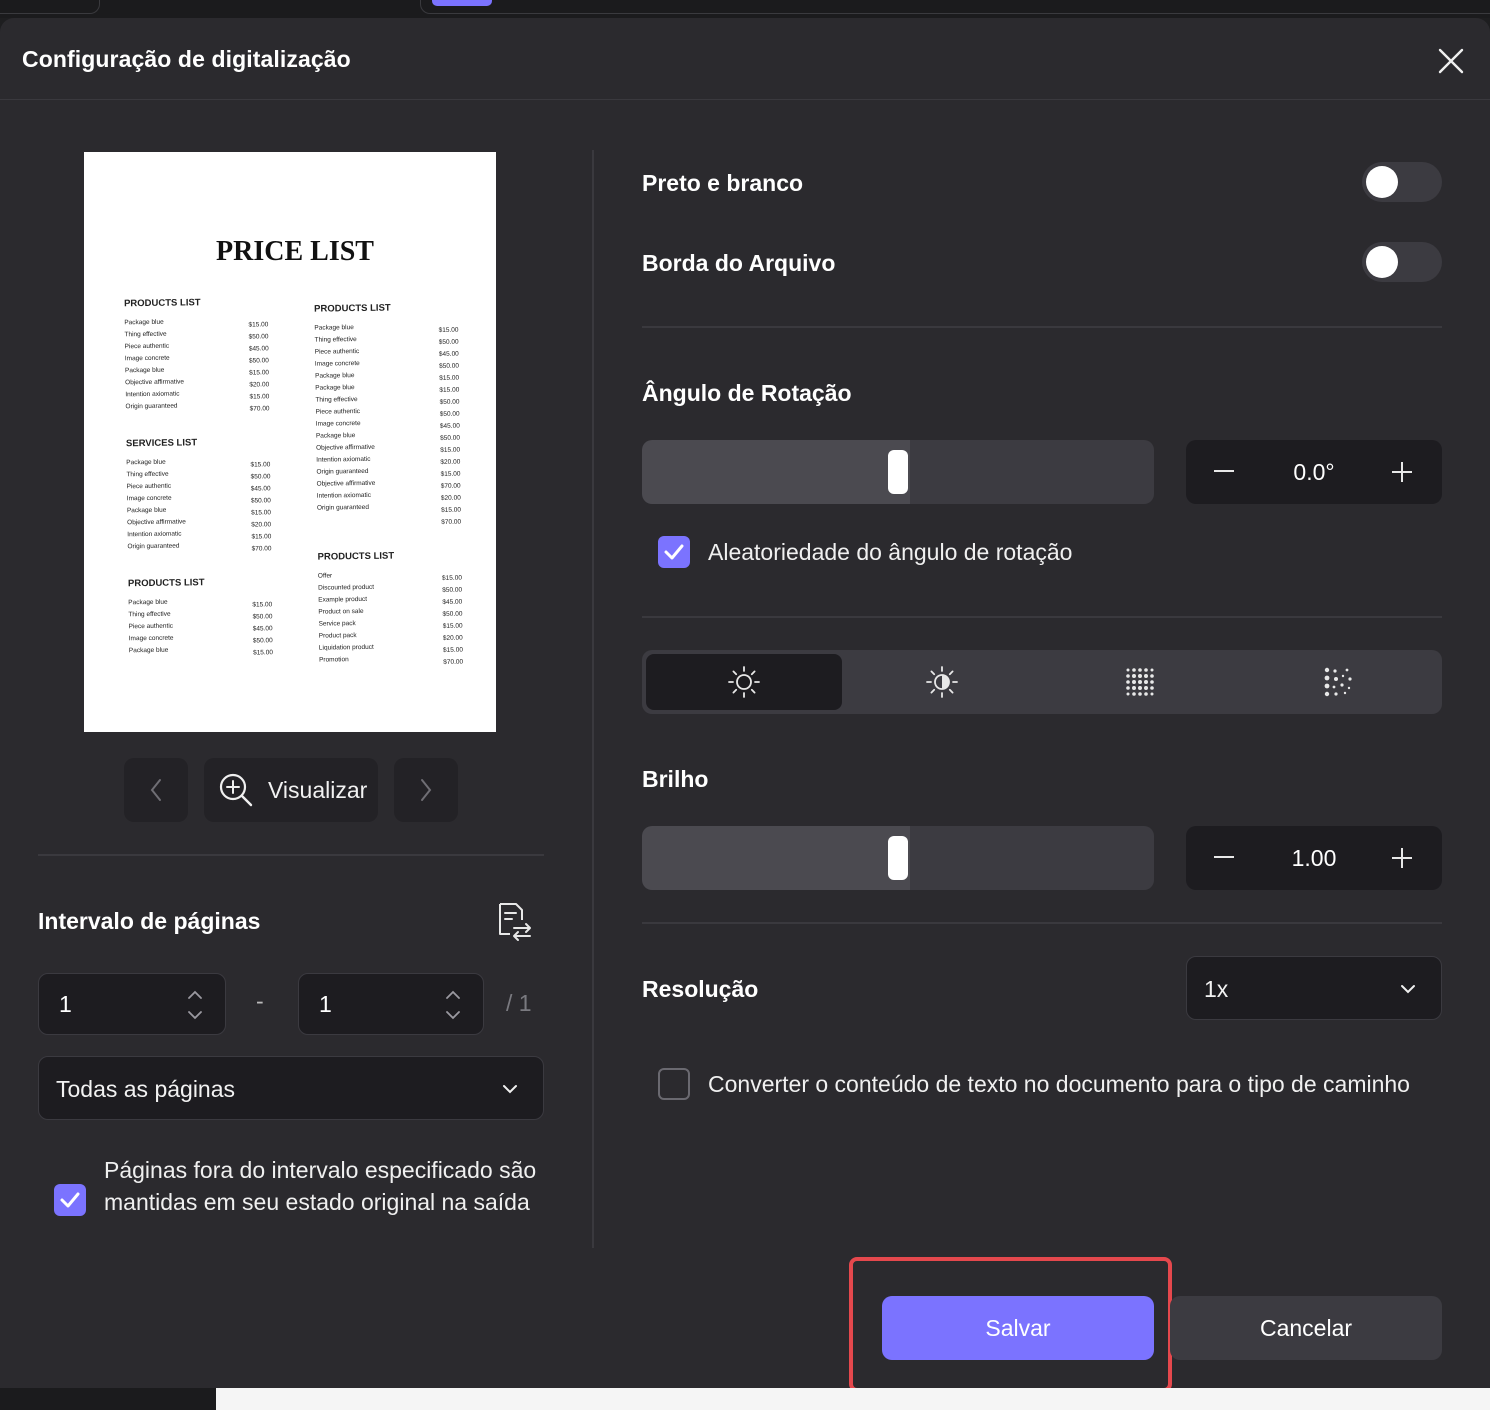 The height and width of the screenshot is (1410, 1490). What do you see at coordinates (451, 522) in the screenshot?
I see `preview-price: $70.00` at bounding box center [451, 522].